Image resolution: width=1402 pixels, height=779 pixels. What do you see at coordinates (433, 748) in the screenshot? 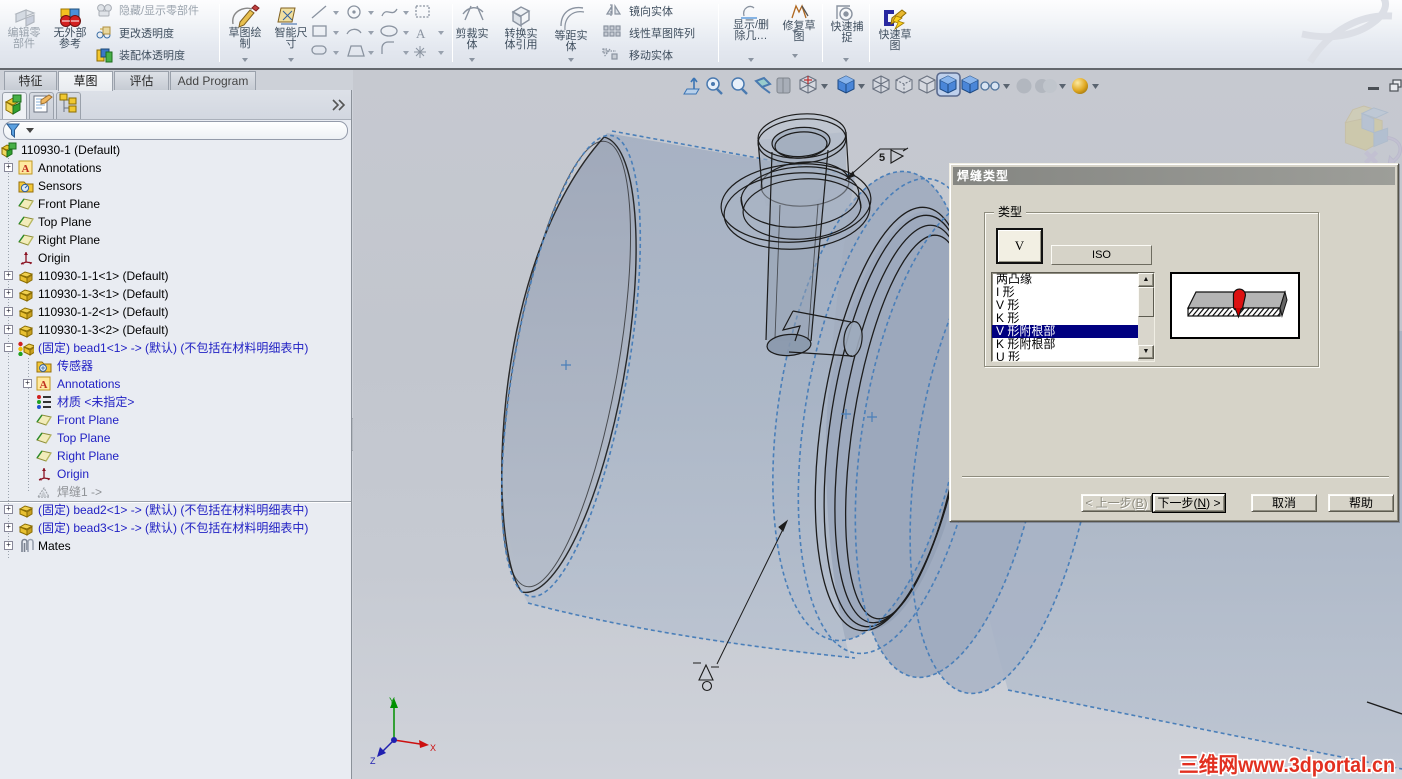
I see `svg-text: X` at bounding box center [433, 748].